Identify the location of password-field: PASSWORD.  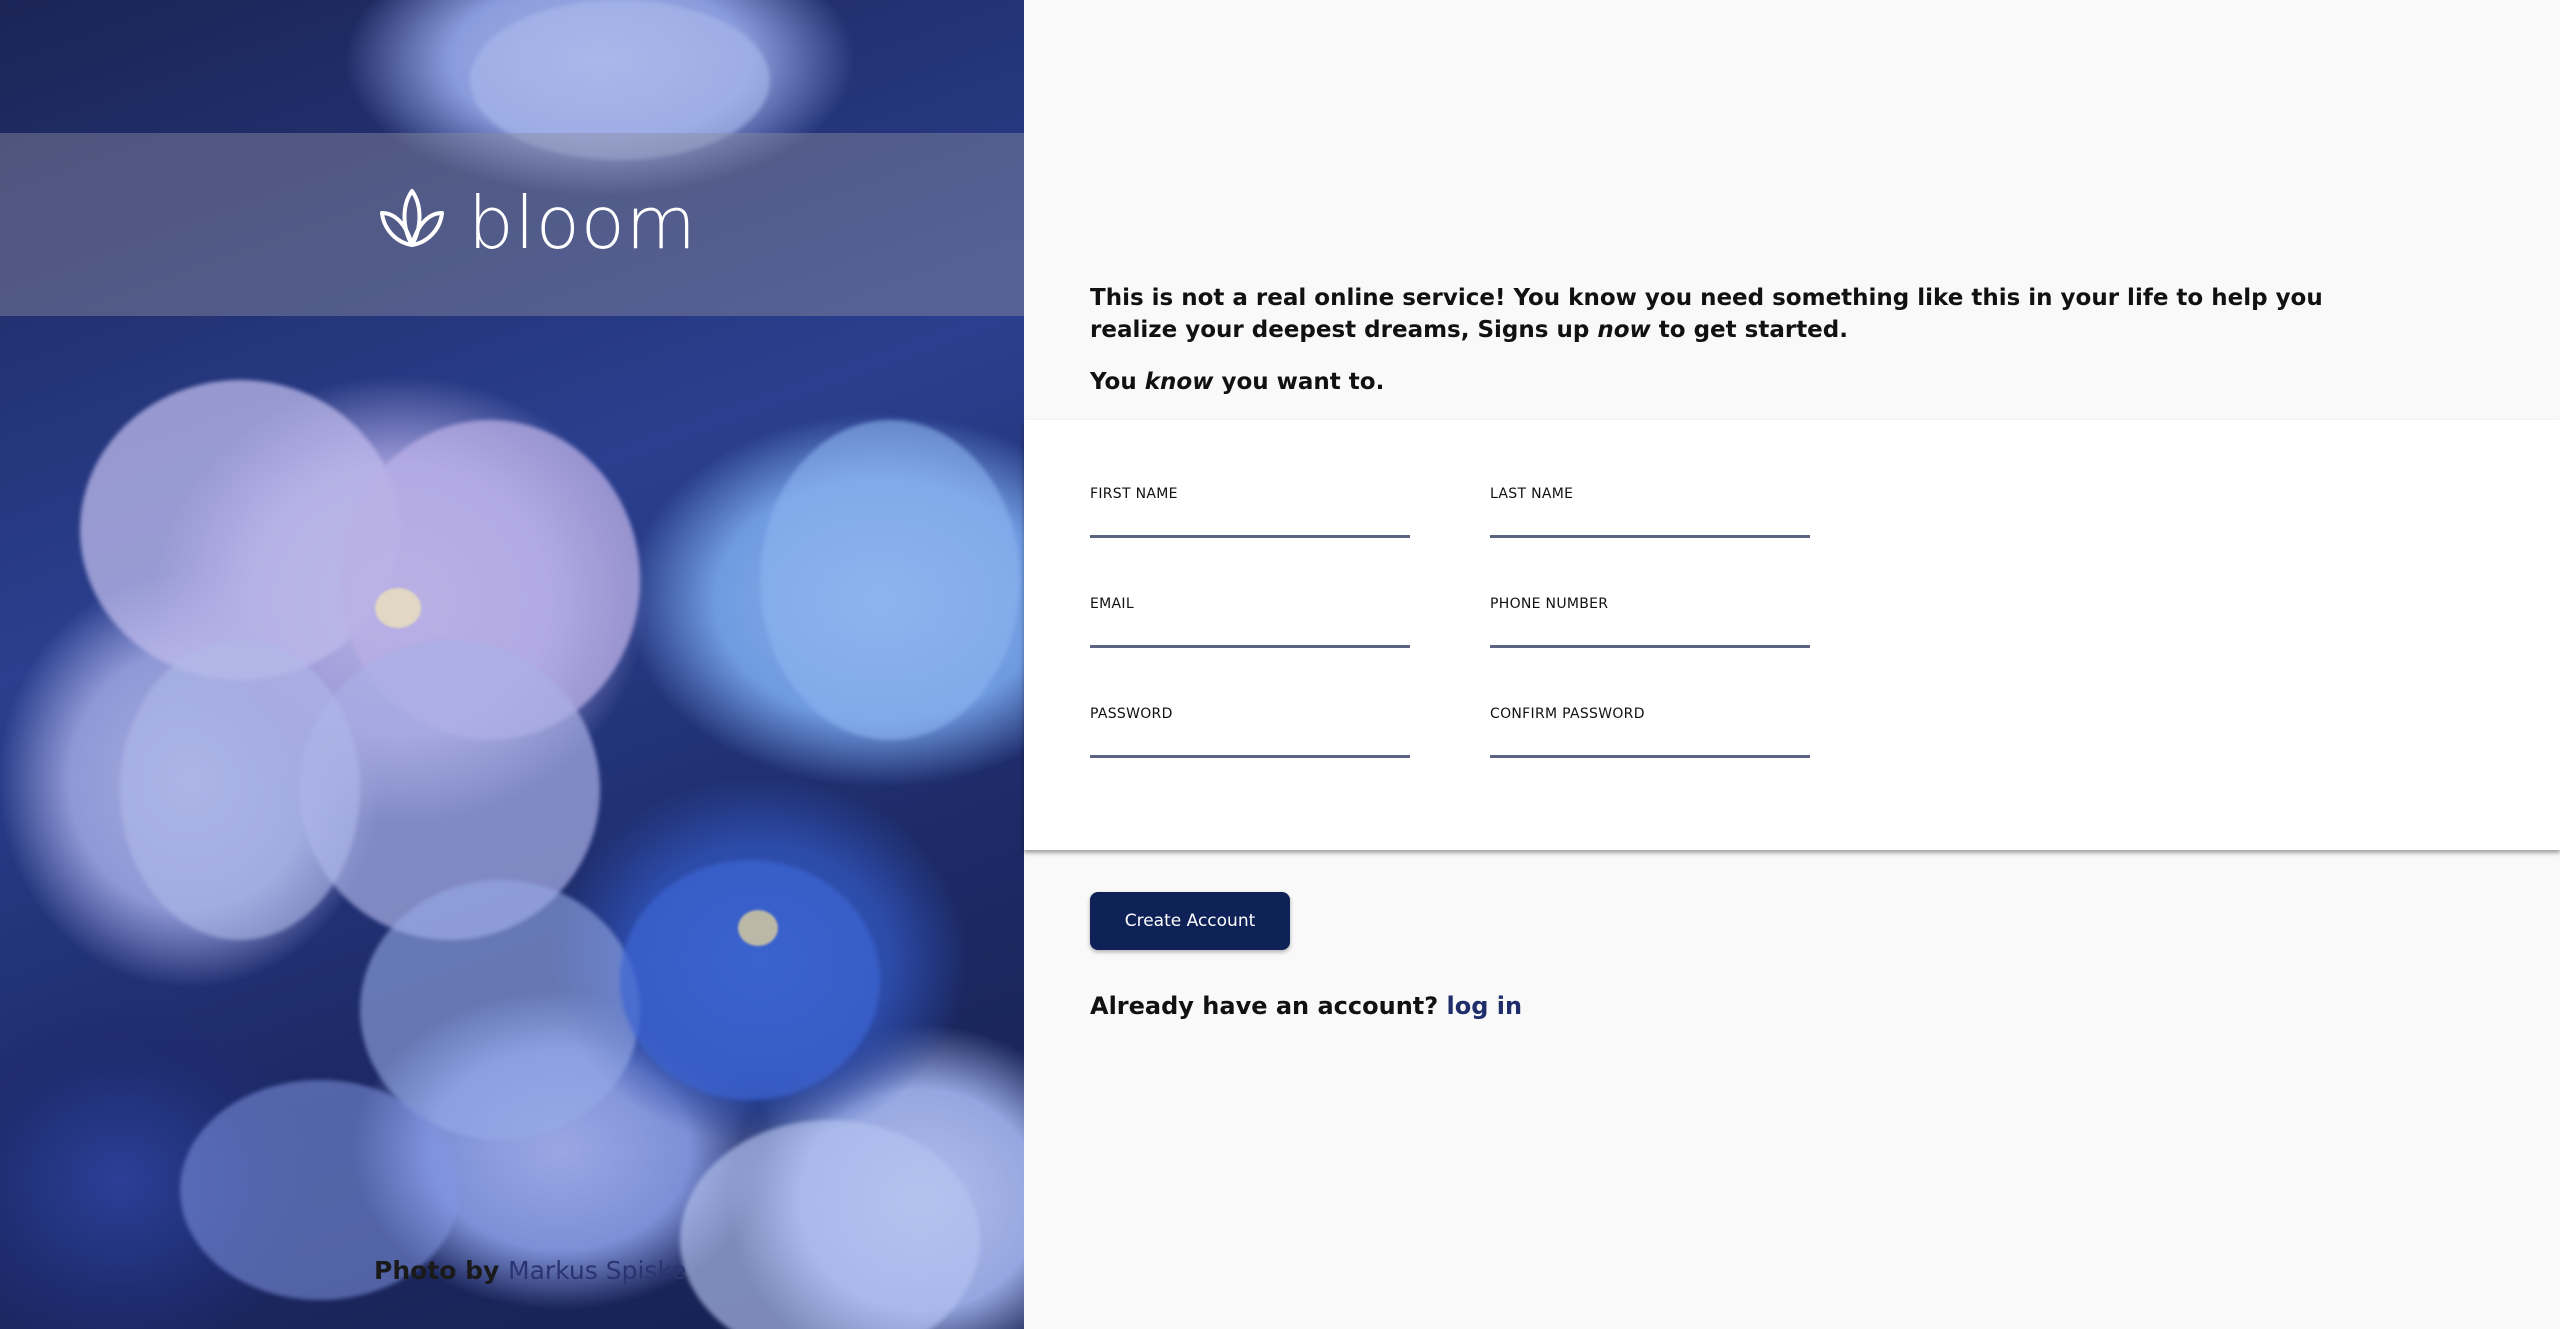
(1250, 732).